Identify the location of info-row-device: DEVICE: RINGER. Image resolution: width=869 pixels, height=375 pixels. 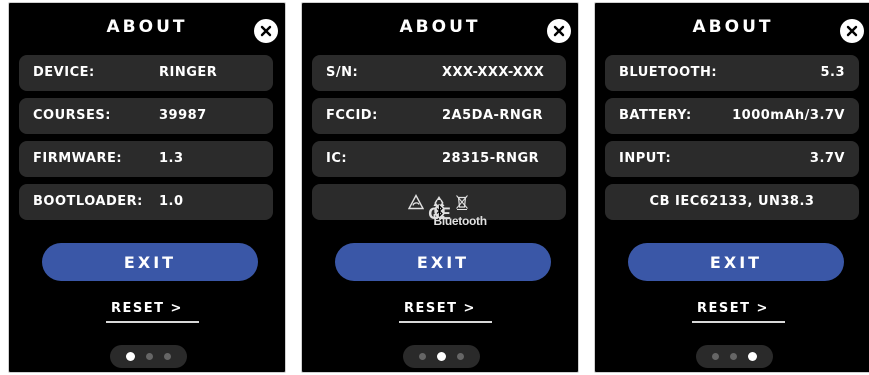
(146, 73).